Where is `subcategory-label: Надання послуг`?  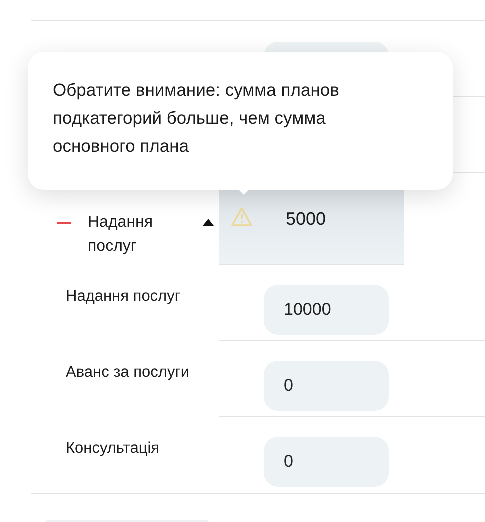 subcategory-label: Надання послуг is located at coordinates (123, 296).